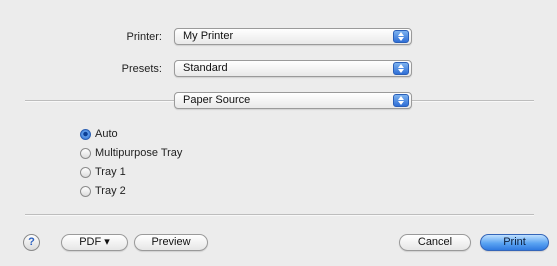 The image size is (557, 266). What do you see at coordinates (208, 36) in the screenshot?
I see `printer-value: My Printer` at bounding box center [208, 36].